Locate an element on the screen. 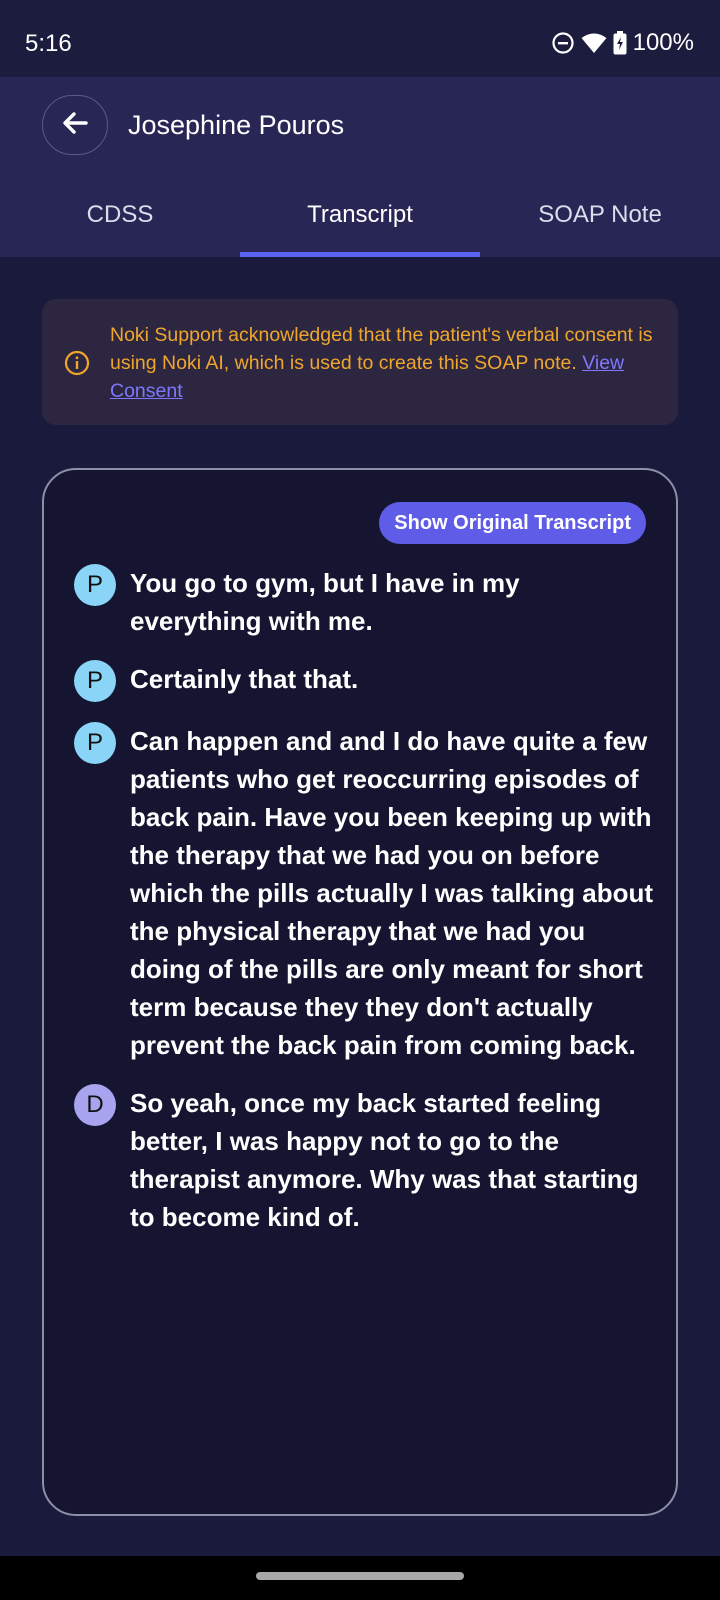  home-gesture-handle is located at coordinates (360, 1576).